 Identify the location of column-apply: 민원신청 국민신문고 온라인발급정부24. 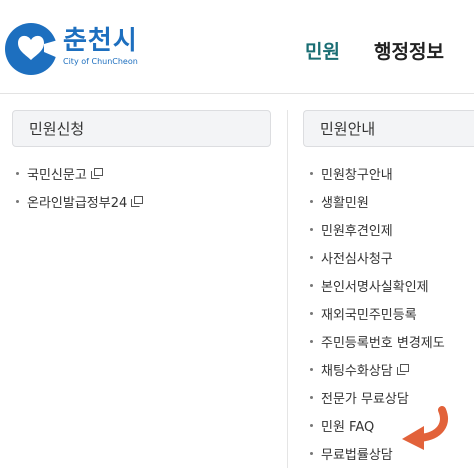
(135, 162).